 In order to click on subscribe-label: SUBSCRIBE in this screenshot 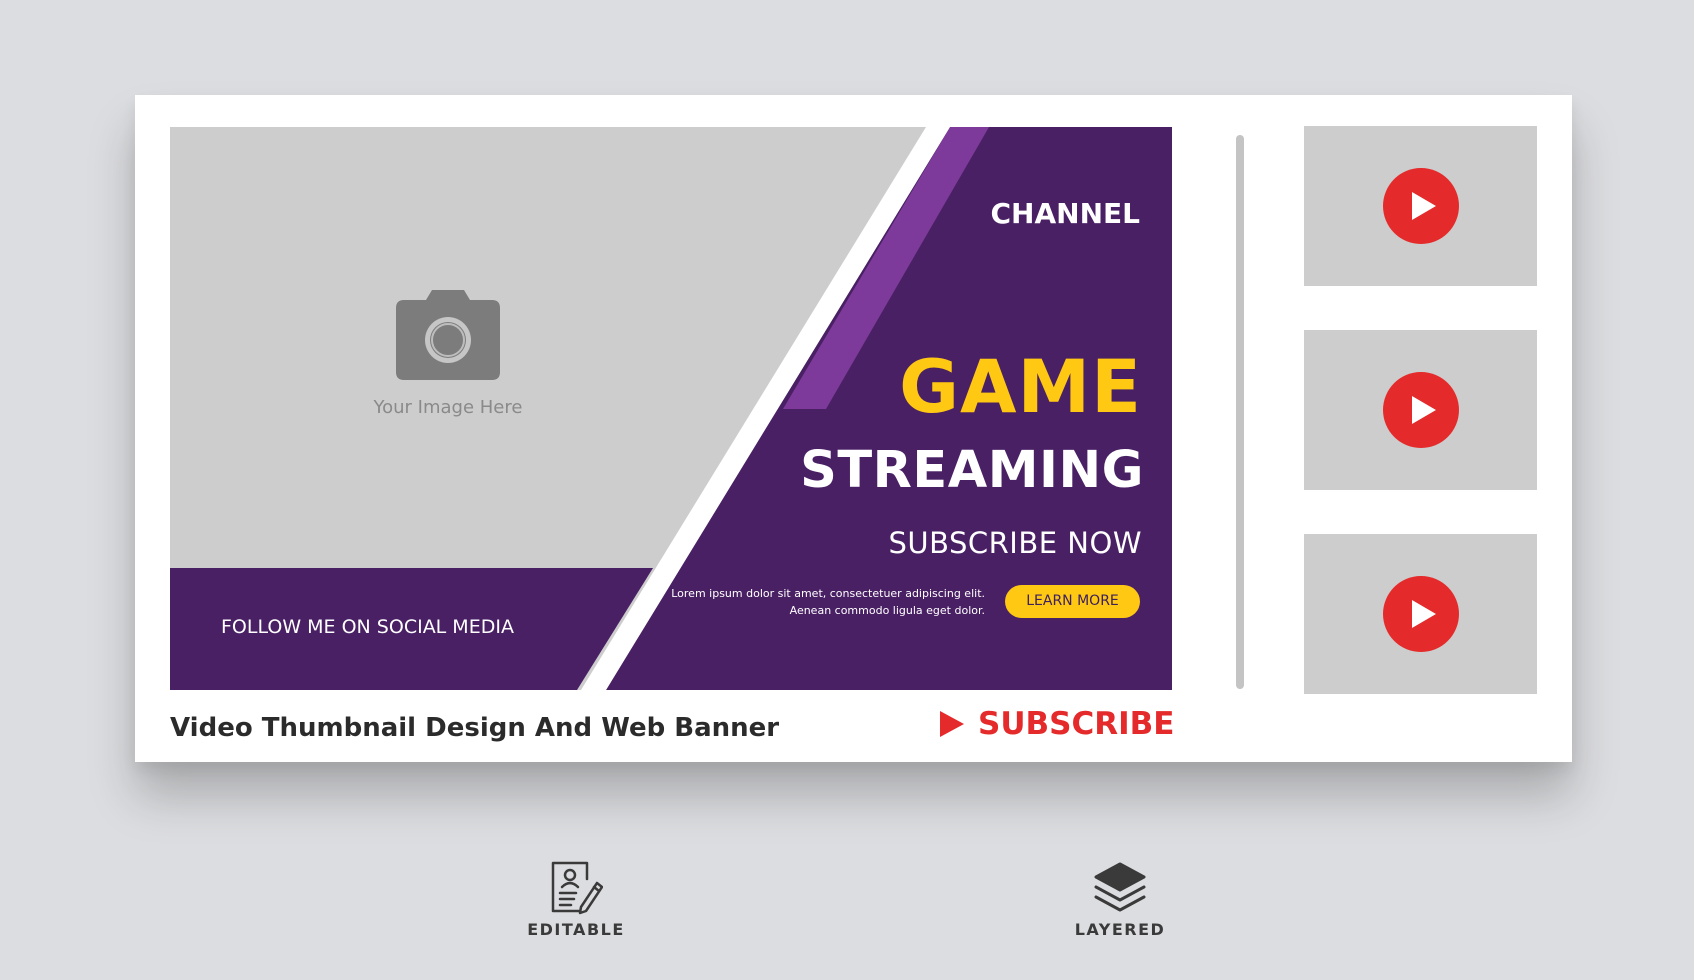, I will do `click(1076, 724)`.